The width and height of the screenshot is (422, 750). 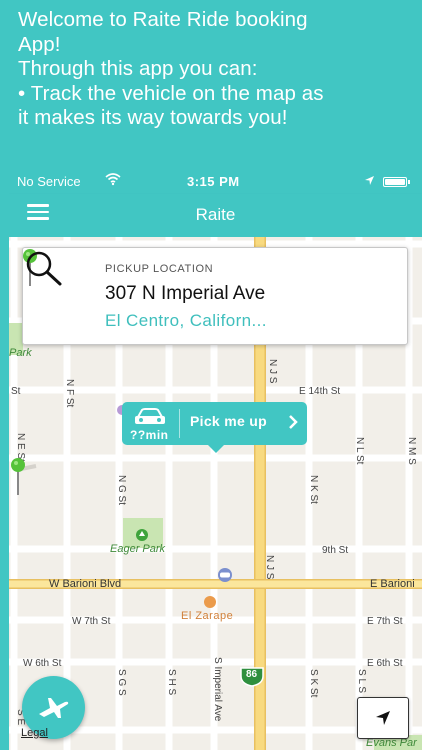 I want to click on wifi-icon, so click(x=113, y=179).